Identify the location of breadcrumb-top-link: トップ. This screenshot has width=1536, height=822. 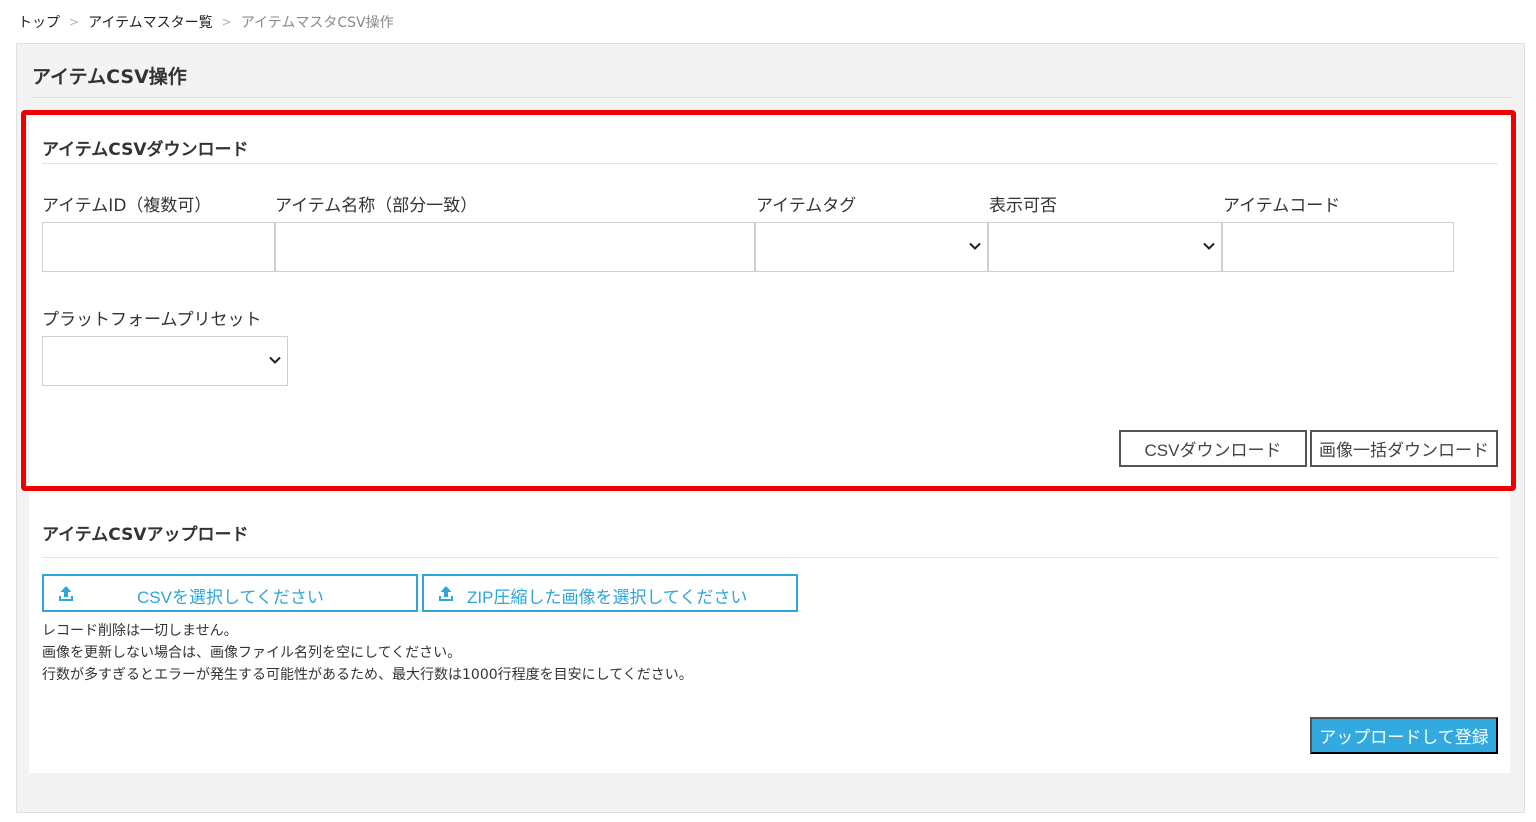
(39, 22).